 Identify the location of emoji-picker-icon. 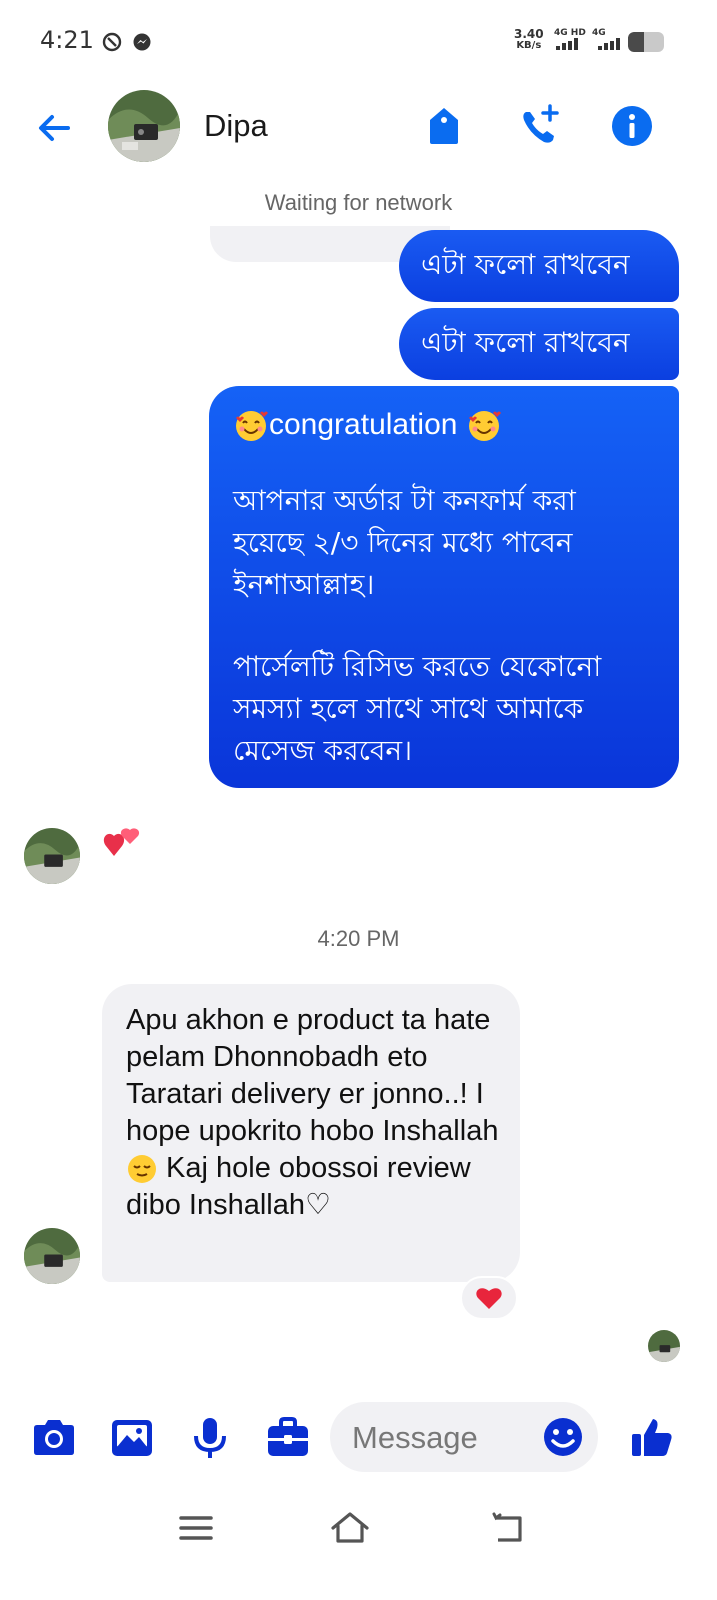
(563, 1437).